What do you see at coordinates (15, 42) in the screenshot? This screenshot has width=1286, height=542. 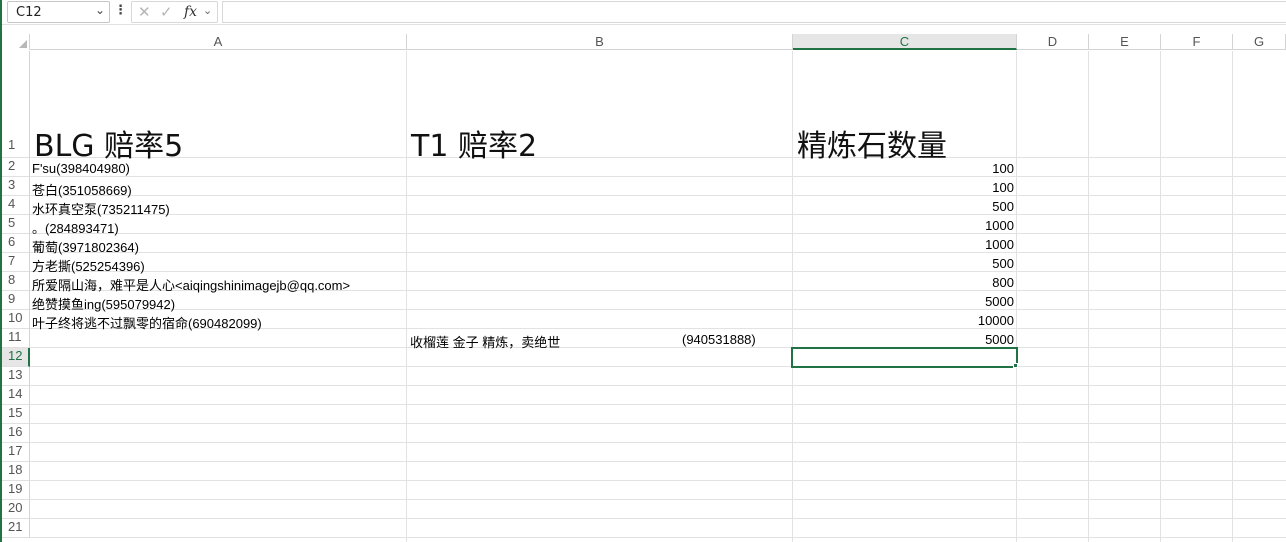 I see `select-all-button` at bounding box center [15, 42].